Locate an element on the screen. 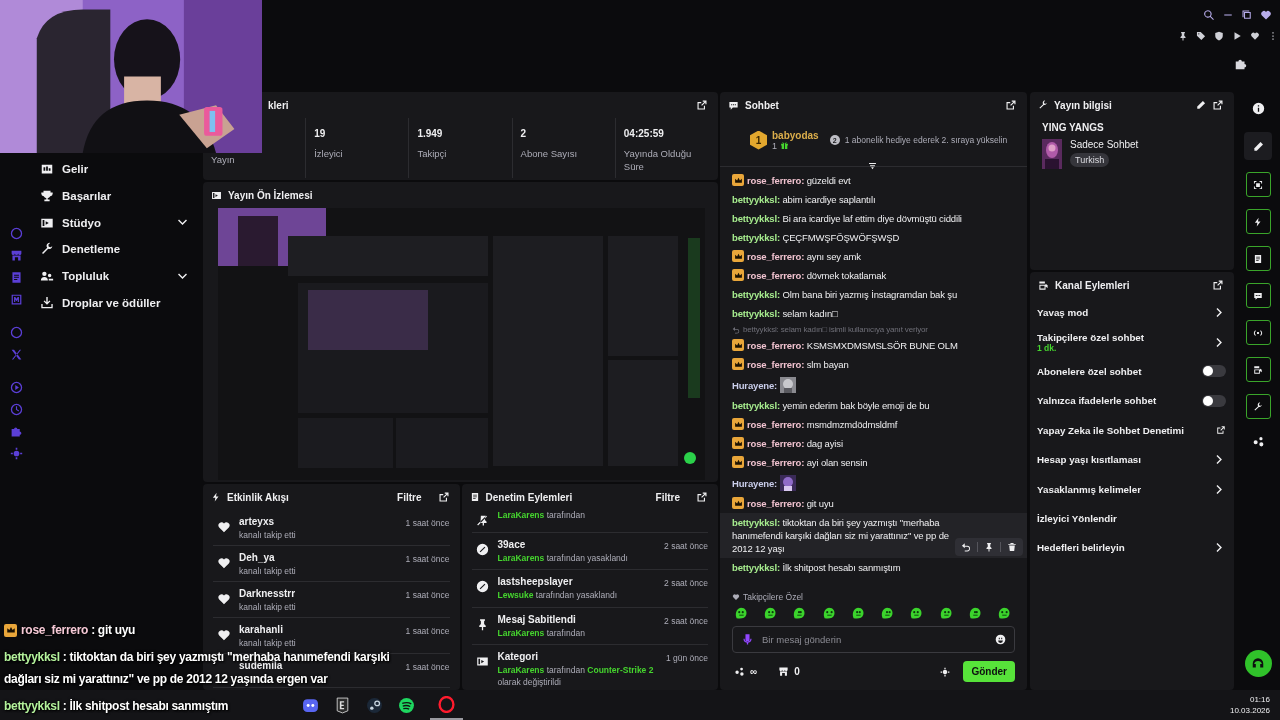 Image resolution: width=1280 pixels, height=720 pixels. store-icon is located at coordinates (784, 671).